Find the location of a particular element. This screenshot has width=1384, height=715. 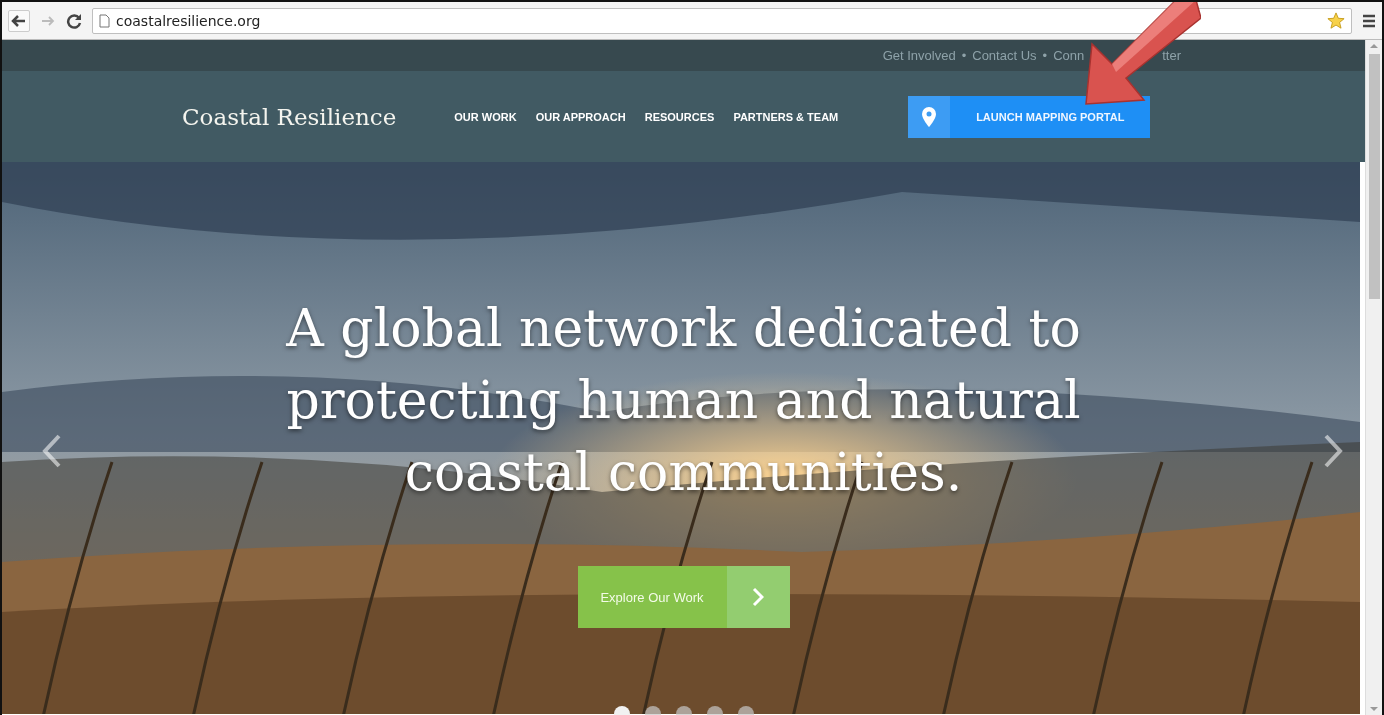

utility-link: Contact Us is located at coordinates (1004, 55).